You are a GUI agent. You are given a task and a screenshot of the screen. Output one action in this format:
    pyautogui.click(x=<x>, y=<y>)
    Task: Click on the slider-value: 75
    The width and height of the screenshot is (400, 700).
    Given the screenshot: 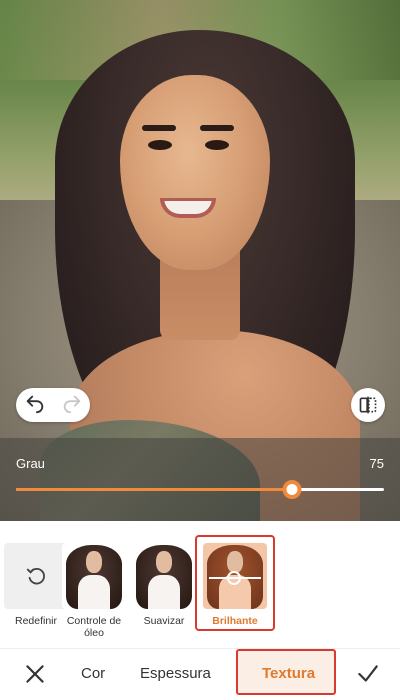 What is the action you would take?
    pyautogui.click(x=376, y=463)
    